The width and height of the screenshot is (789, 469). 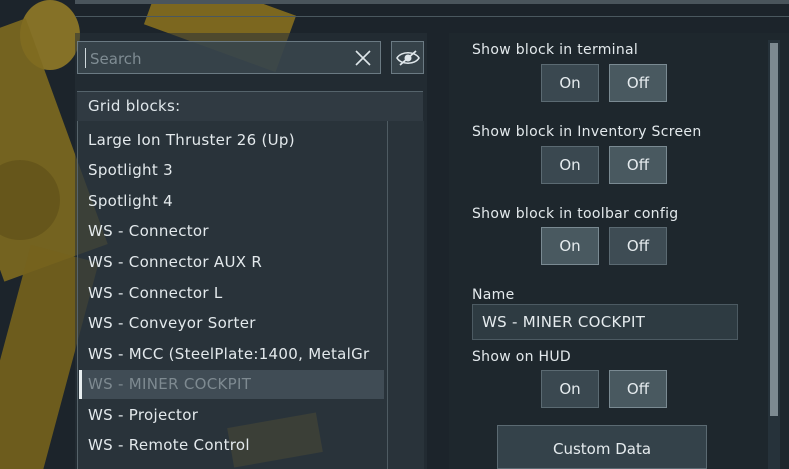 What do you see at coordinates (570, 83) in the screenshot?
I see `show-in-terminal-on-button: On` at bounding box center [570, 83].